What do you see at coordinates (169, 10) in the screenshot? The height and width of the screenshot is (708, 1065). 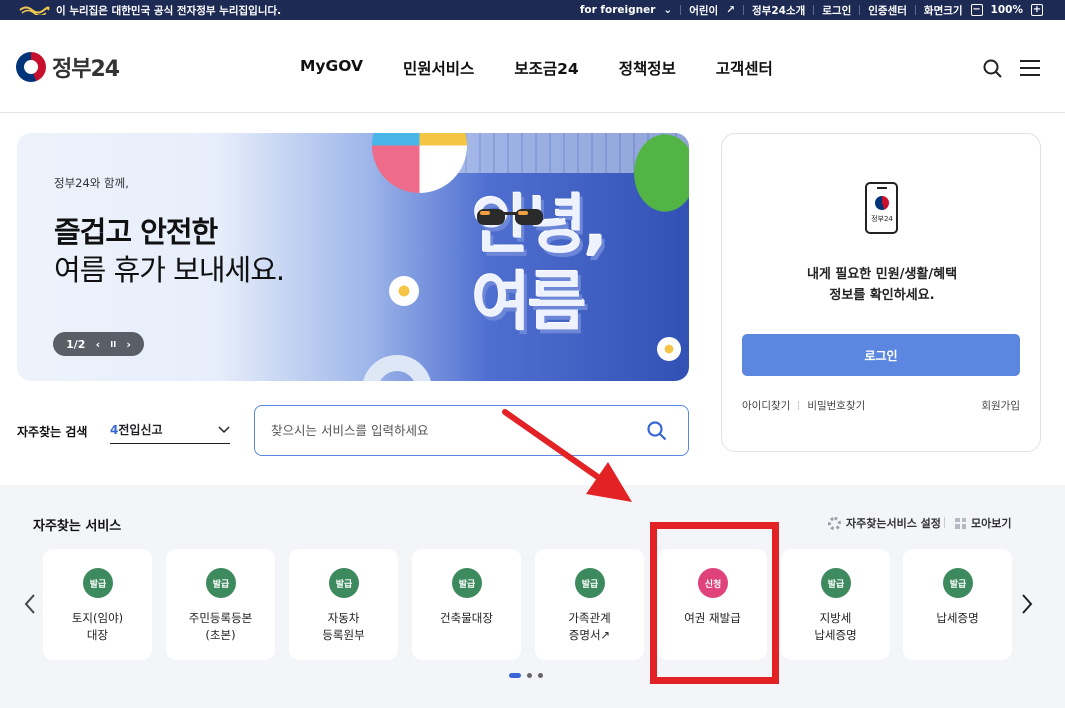 I see `official-notice-text: 이 누리집은 대한민국 공식 전자정부 누리집입니다.` at bounding box center [169, 10].